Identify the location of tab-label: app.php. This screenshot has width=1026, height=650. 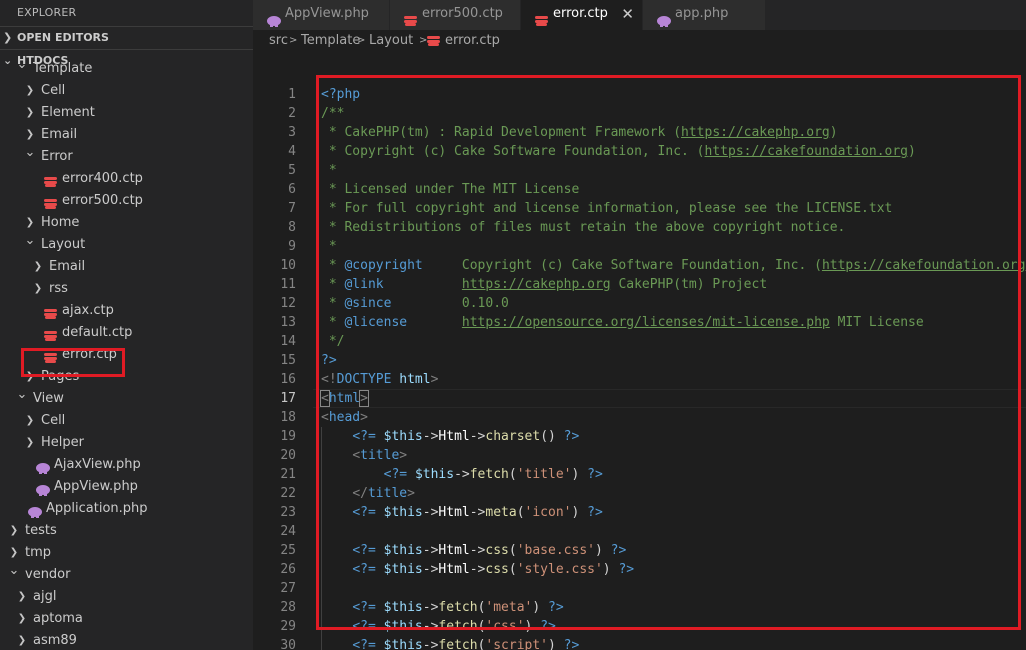
(702, 13).